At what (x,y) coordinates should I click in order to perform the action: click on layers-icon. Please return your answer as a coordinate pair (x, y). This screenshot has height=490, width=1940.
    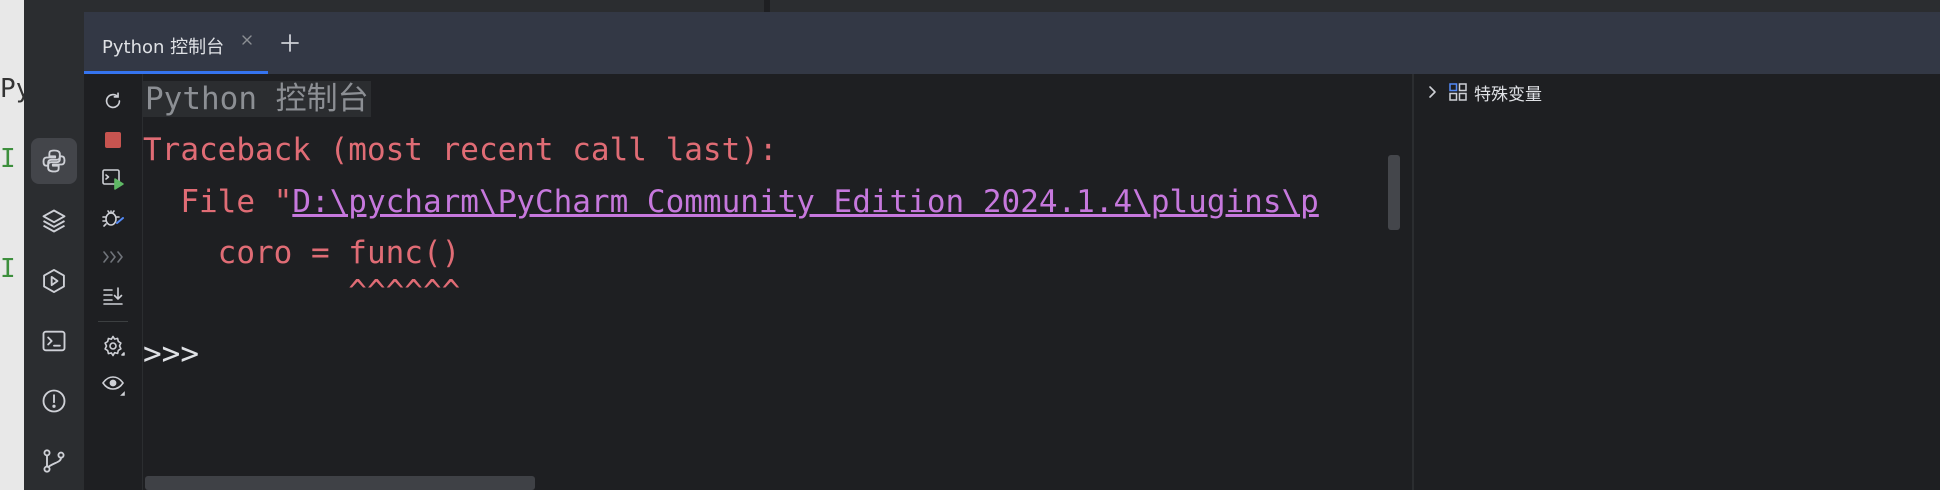
    Looking at the image, I should click on (54, 221).